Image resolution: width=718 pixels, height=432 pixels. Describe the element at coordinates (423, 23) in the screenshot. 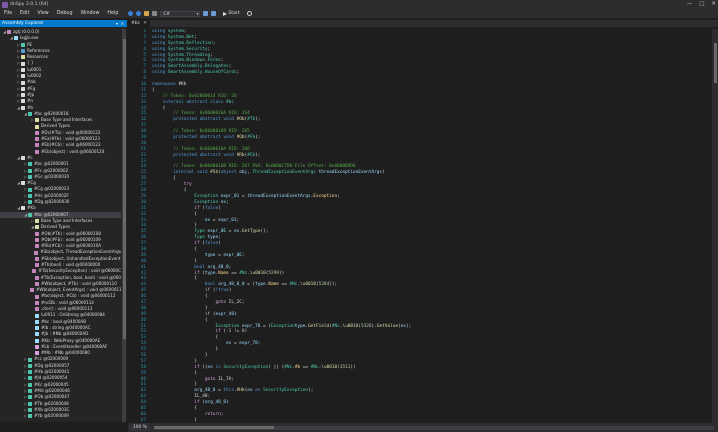

I see `editor-tabs: #bc ✕` at that location.